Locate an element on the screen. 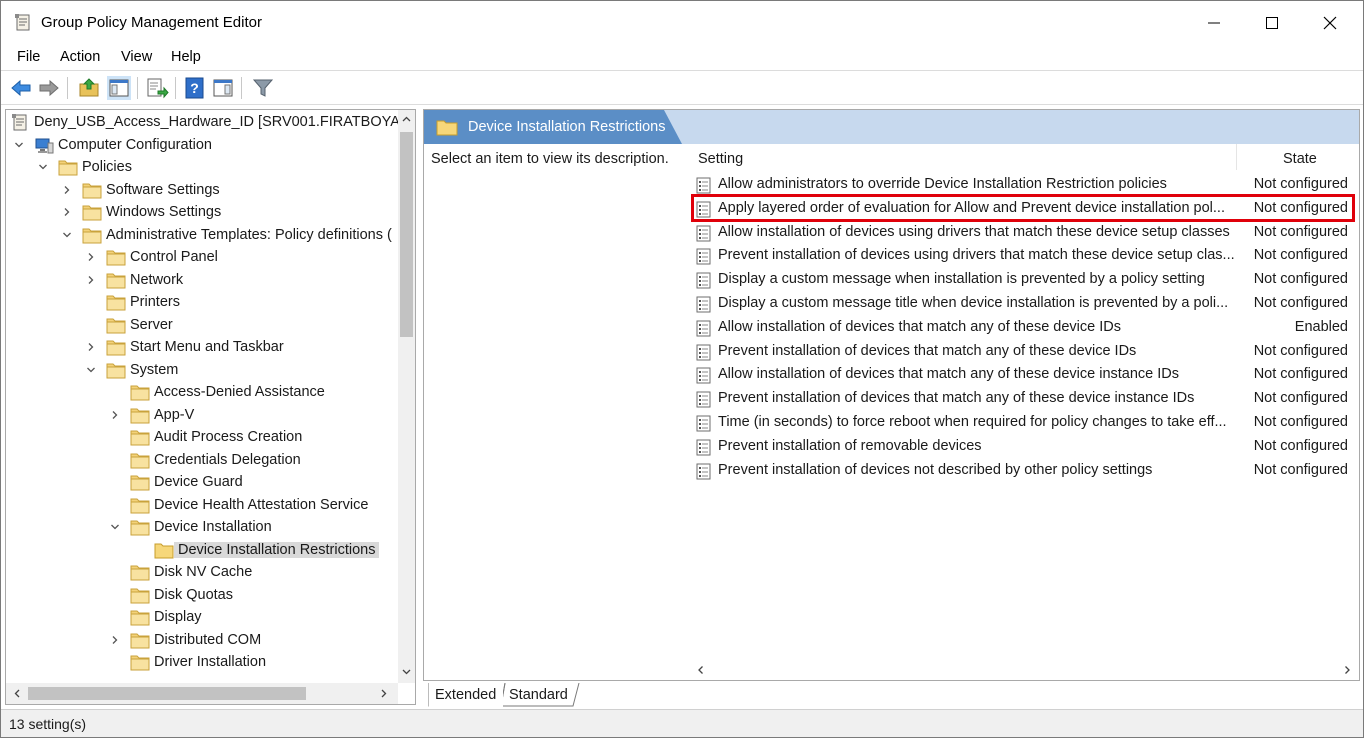 The width and height of the screenshot is (1364, 738). forward-button is located at coordinates (49, 88).